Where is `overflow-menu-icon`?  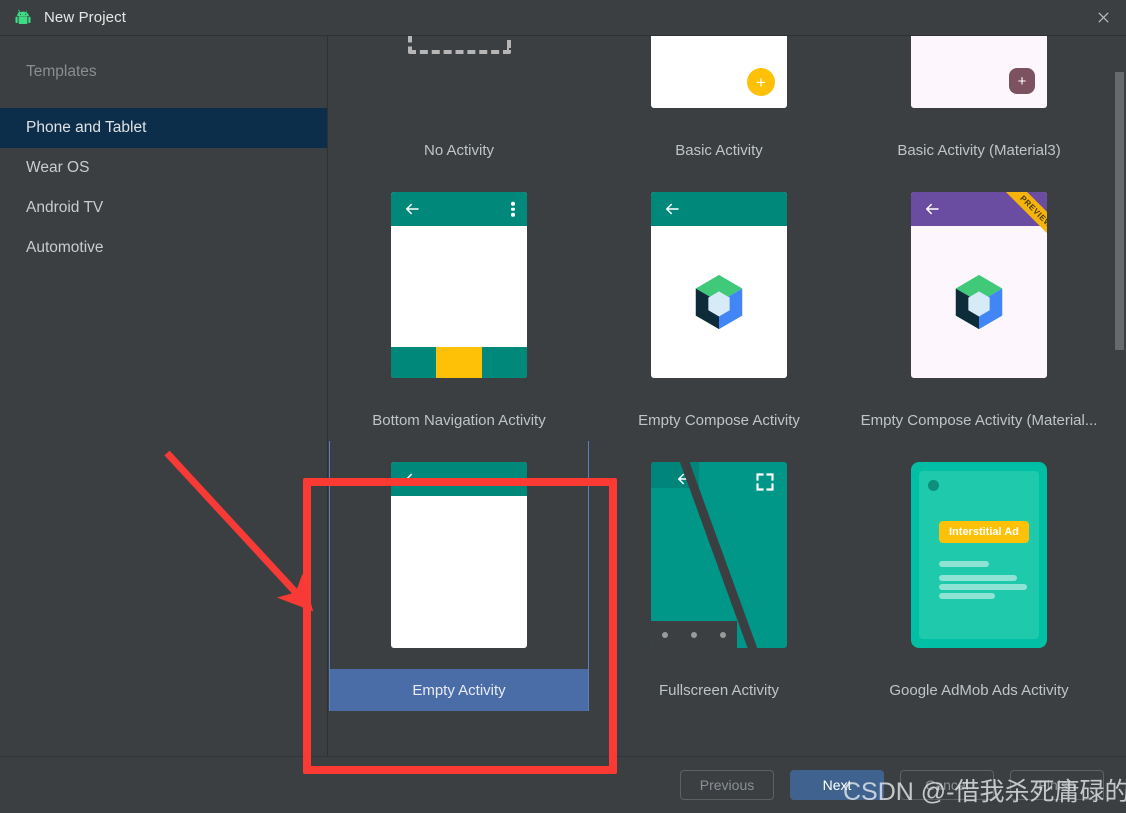
overflow-menu-icon is located at coordinates (513, 209).